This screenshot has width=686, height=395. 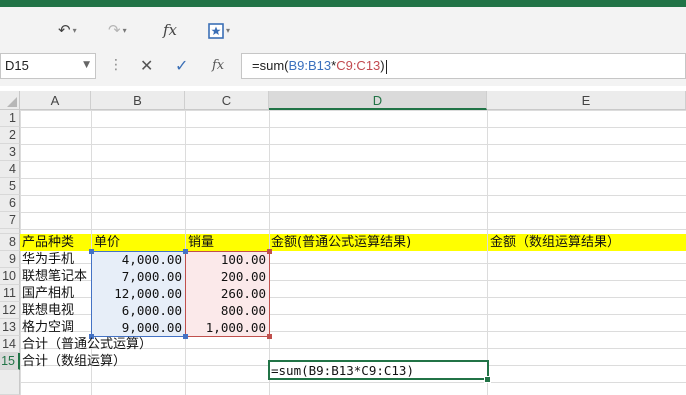 I want to click on enter-icon: ✓, so click(x=181, y=66).